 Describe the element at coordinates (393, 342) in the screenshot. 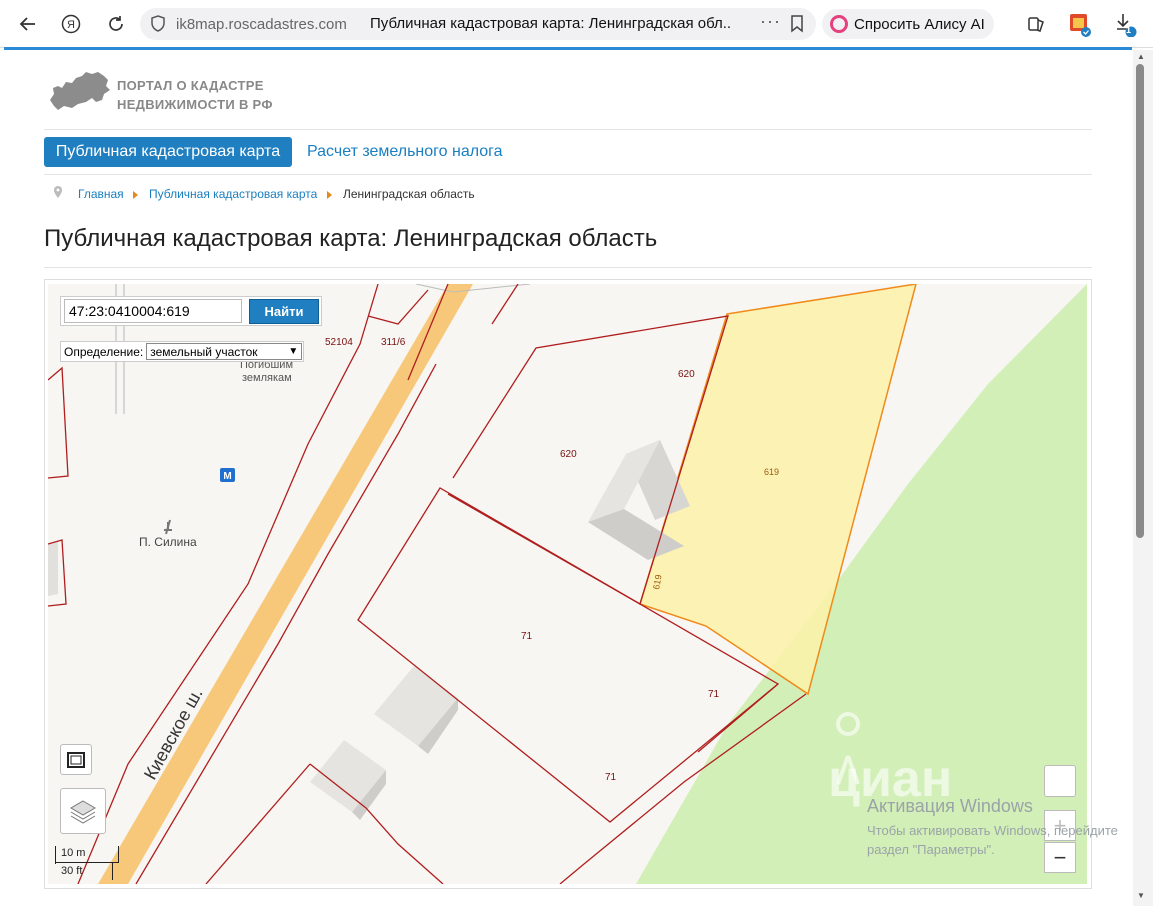

I see `label-311-6: 311/6` at that location.